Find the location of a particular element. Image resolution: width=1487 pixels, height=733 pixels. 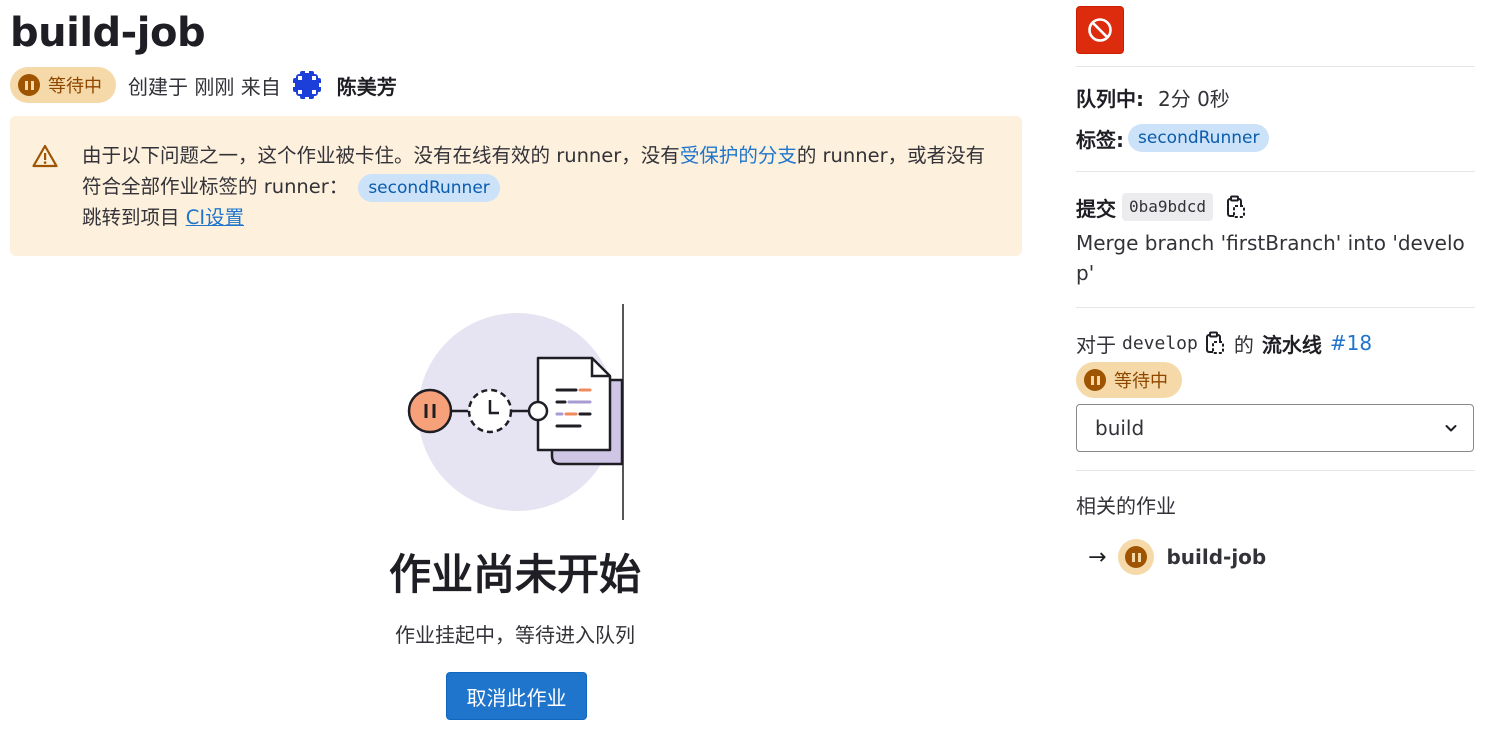

pipeline-status: 等待中 is located at coordinates (1129, 380).